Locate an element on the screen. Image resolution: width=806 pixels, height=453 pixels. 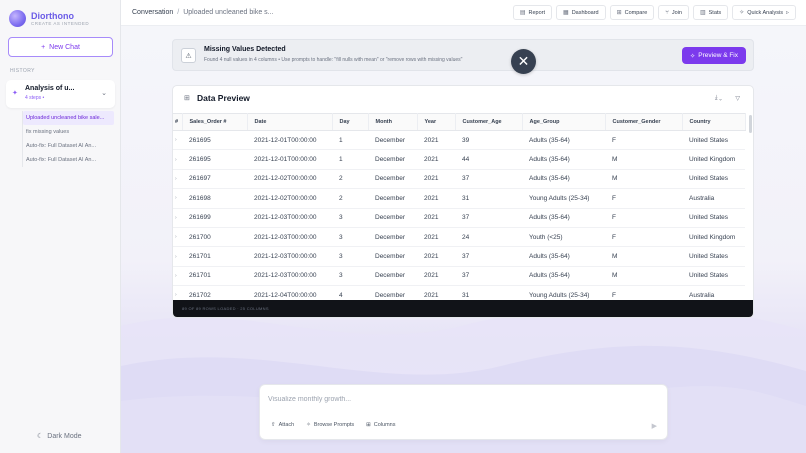
dark-mode-label: Dark Mode is located at coordinates (64, 436).